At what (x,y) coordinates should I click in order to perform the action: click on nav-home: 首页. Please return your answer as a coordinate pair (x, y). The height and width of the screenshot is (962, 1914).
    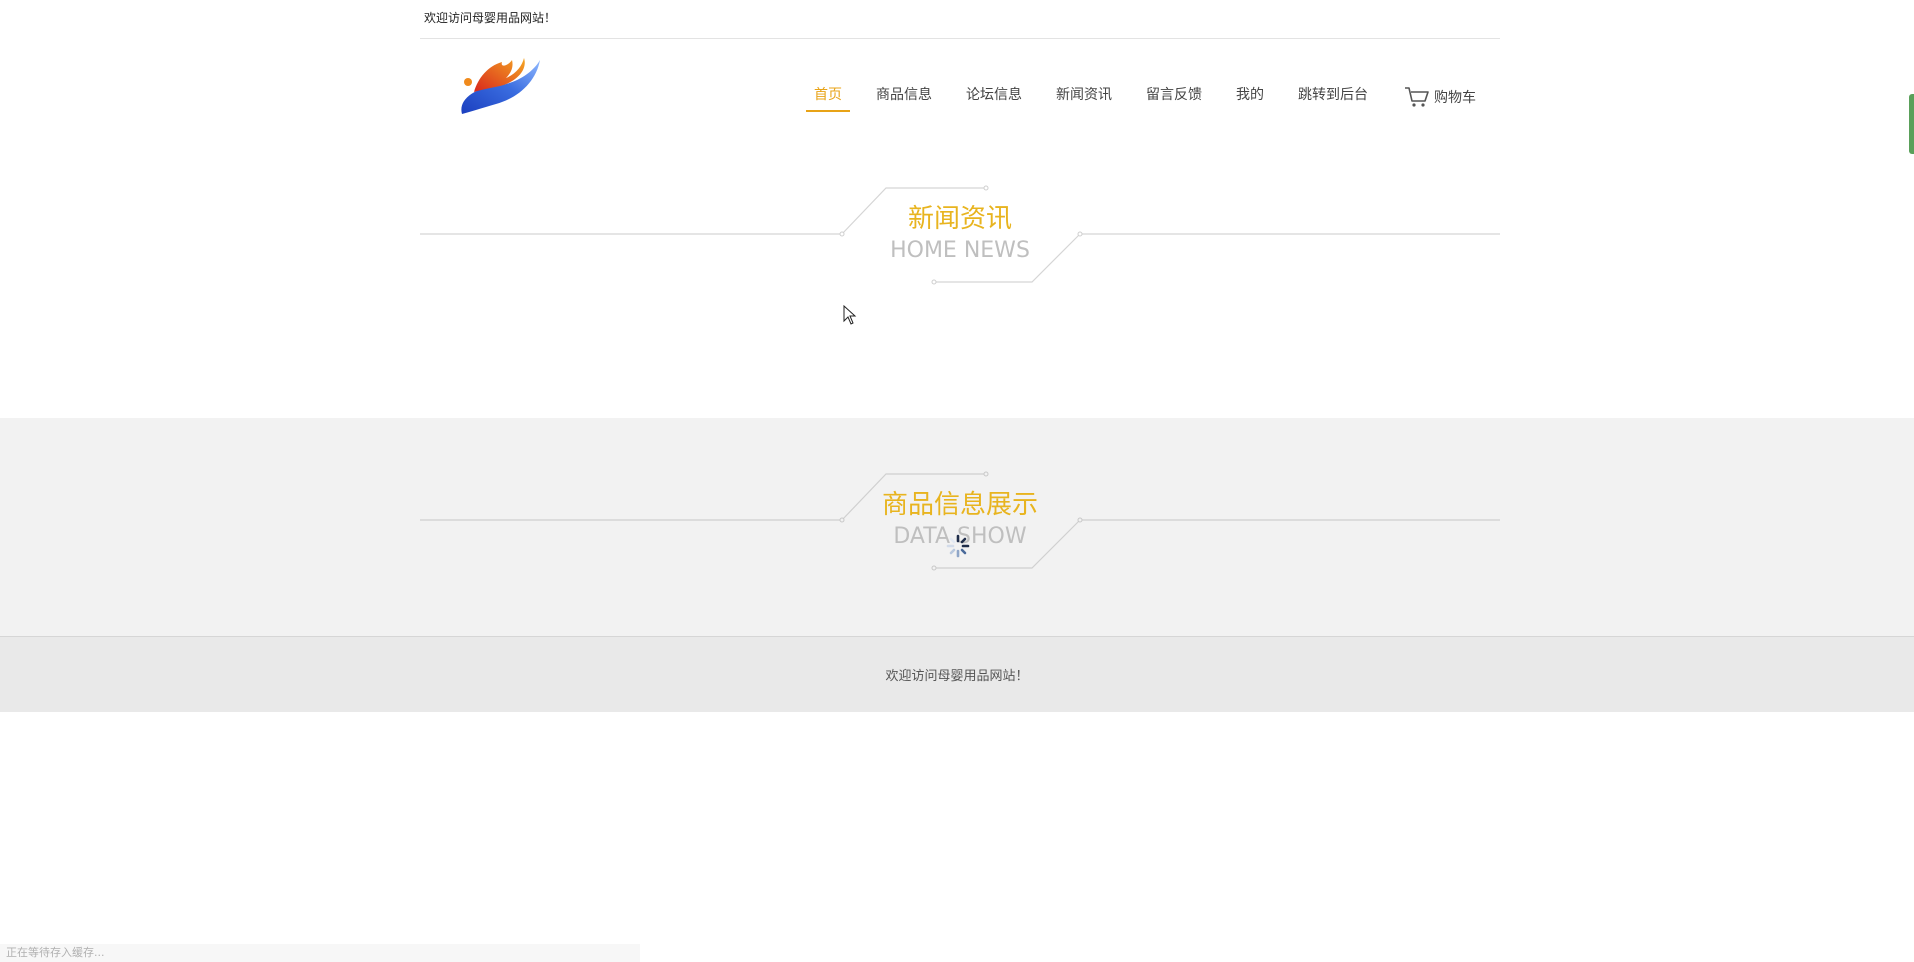
    Looking at the image, I should click on (828, 93).